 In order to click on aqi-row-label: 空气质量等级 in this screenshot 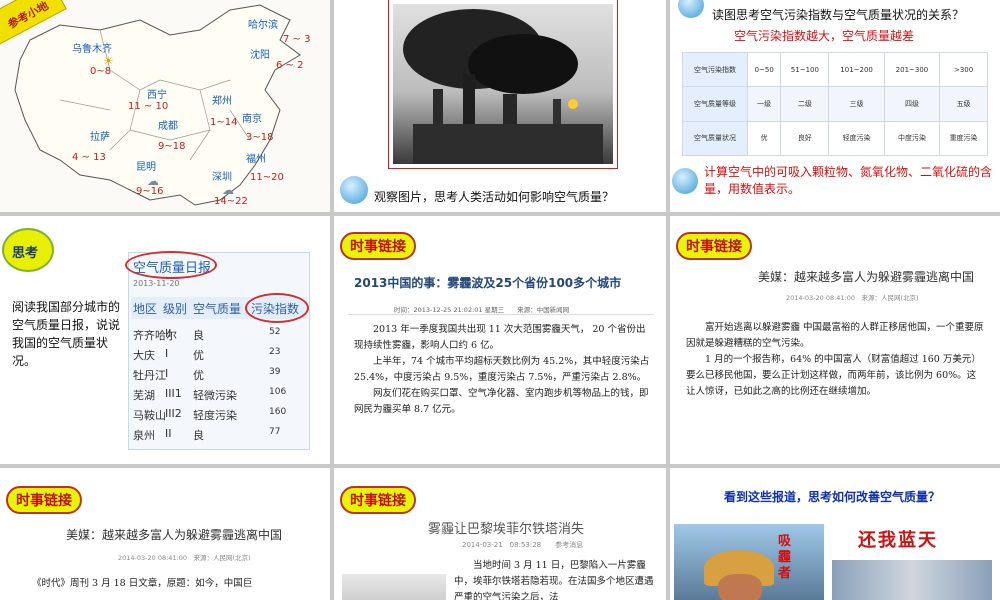, I will do `click(715, 104)`.